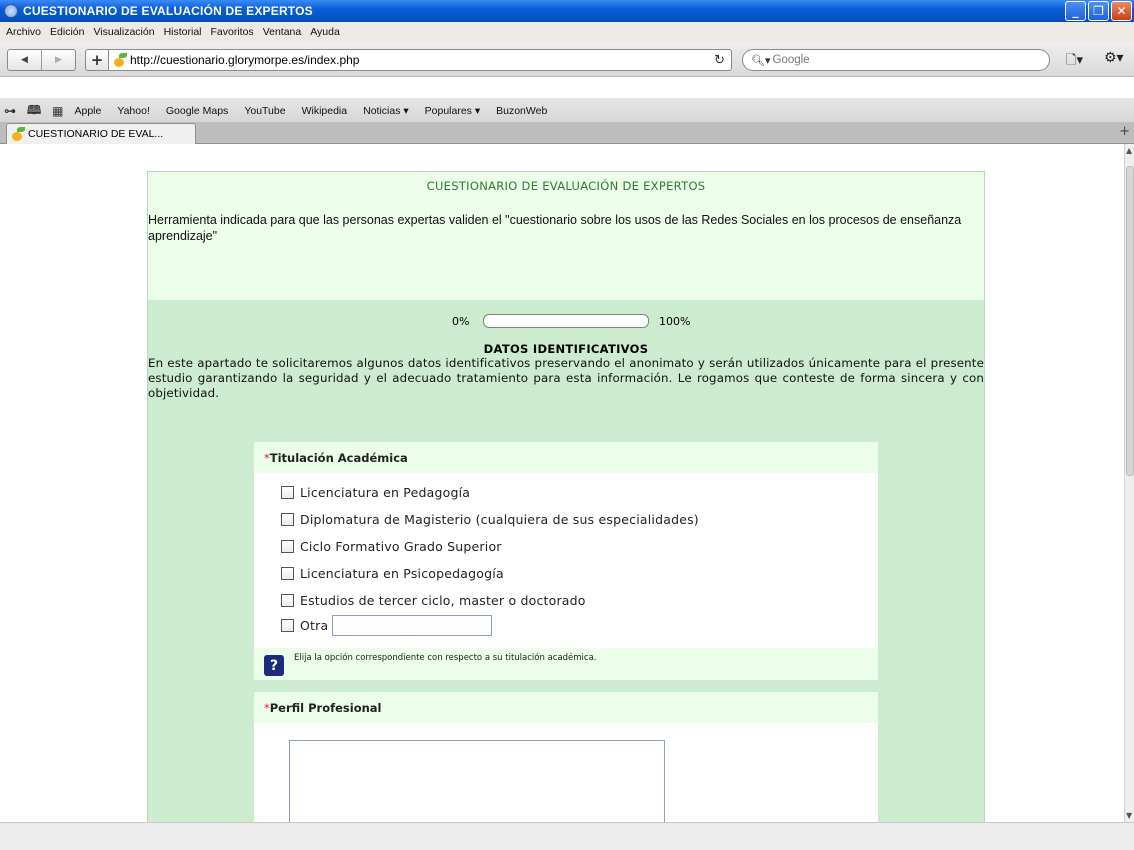 This screenshot has width=1134, height=850. What do you see at coordinates (1129, 150) in the screenshot?
I see `scroll-up-icon: ▲` at bounding box center [1129, 150].